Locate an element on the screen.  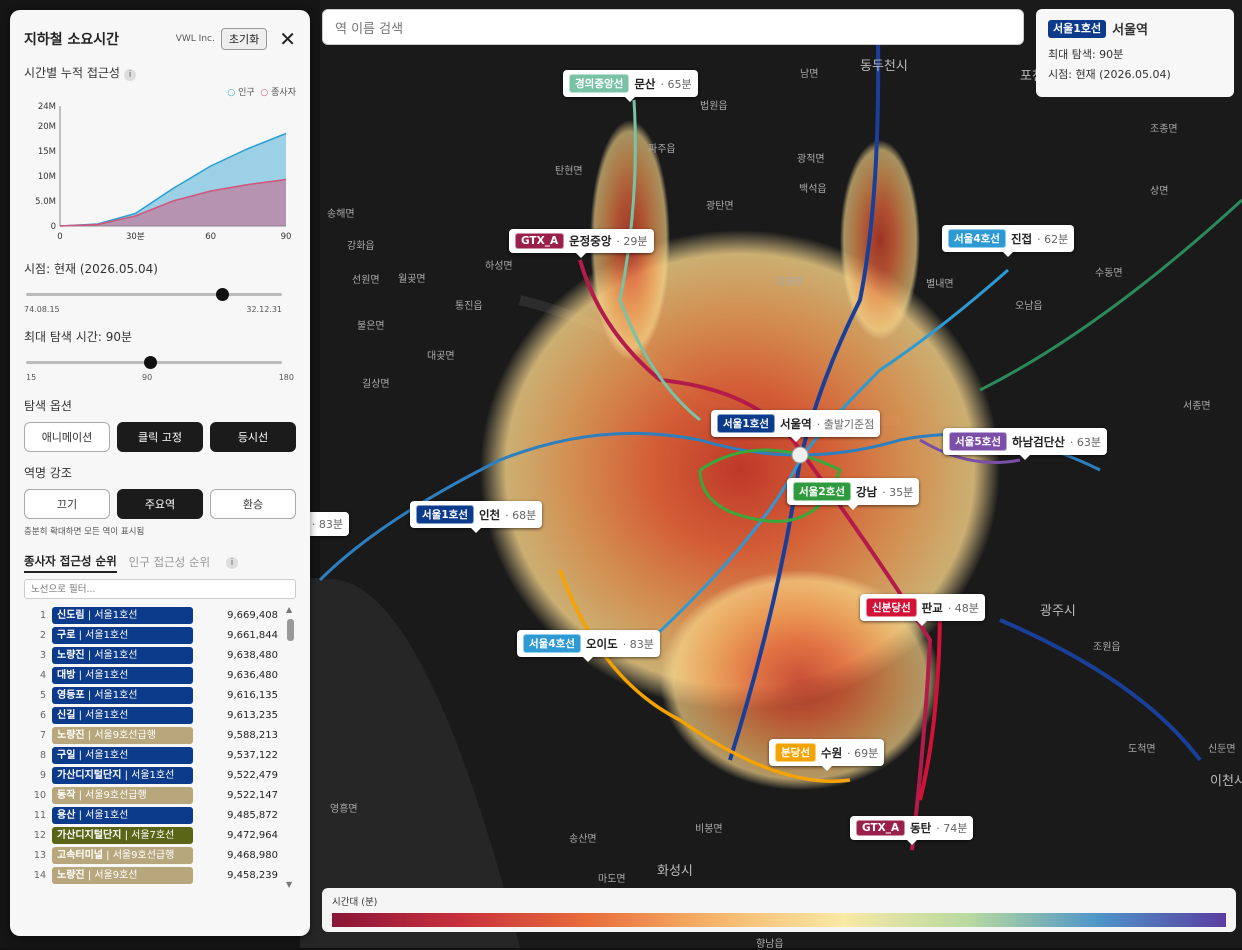
rank-station-tag: 영등포 | 서울1호선 is located at coordinates (122, 695).